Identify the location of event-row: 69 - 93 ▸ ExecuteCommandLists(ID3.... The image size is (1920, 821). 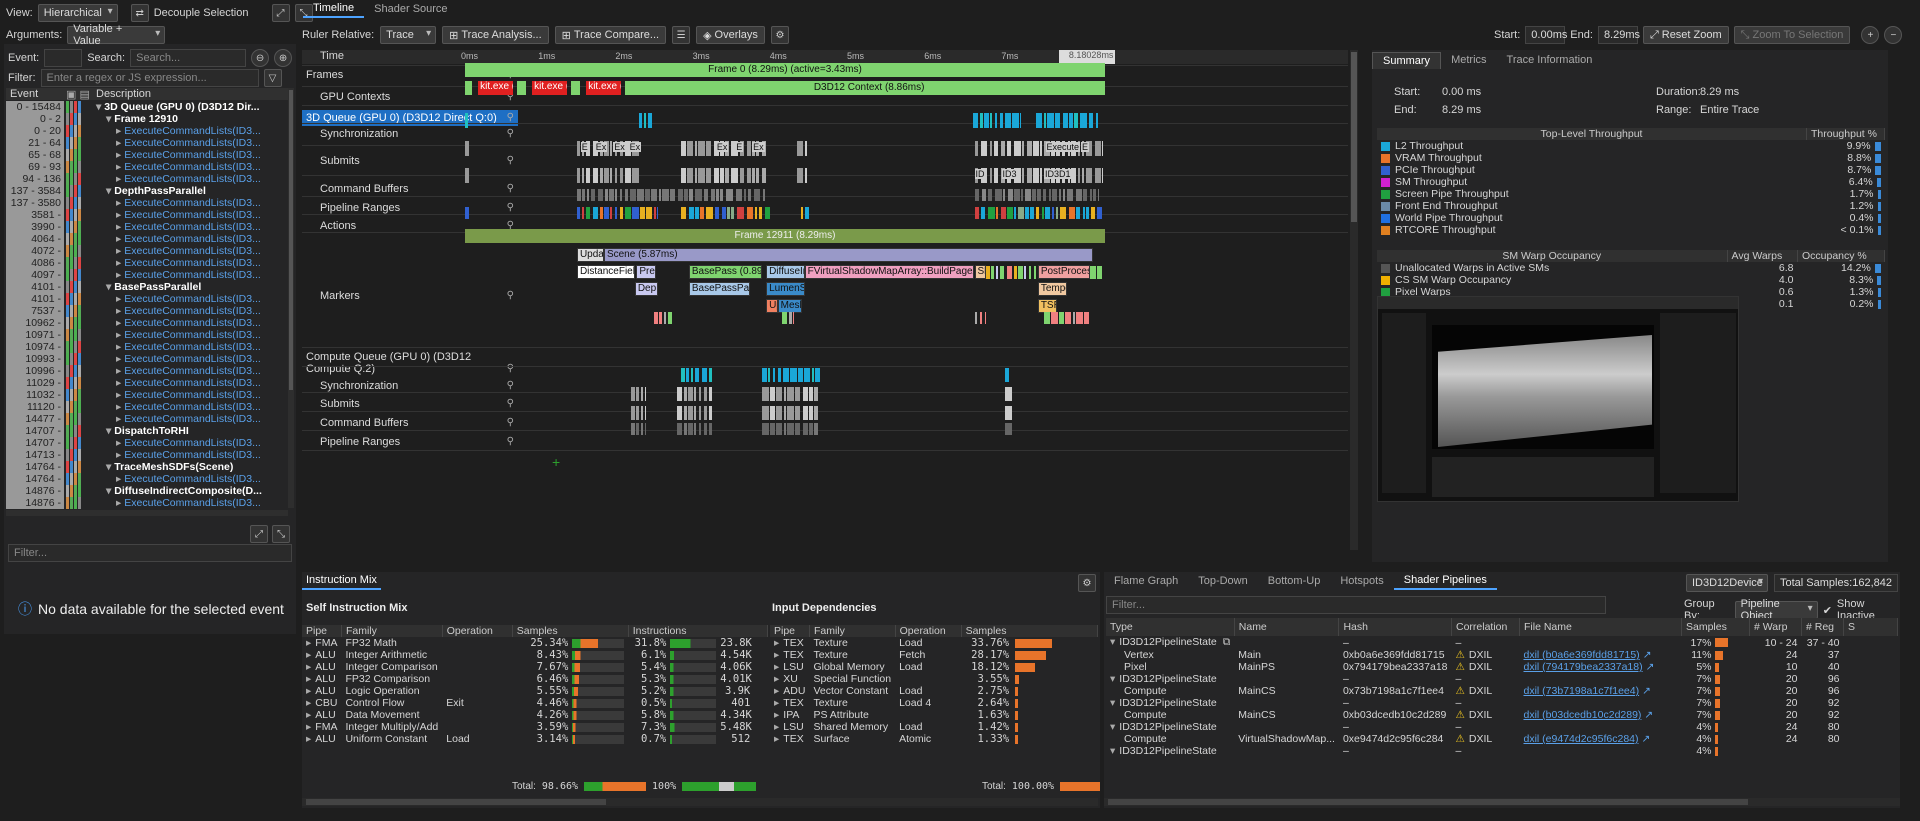
(147, 167).